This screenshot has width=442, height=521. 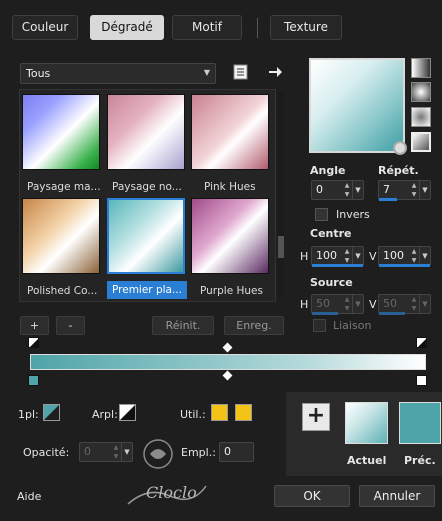 What do you see at coordinates (337, 304) in the screenshot?
I see `source-h-field: 50 ▲ ▼ ▼` at bounding box center [337, 304].